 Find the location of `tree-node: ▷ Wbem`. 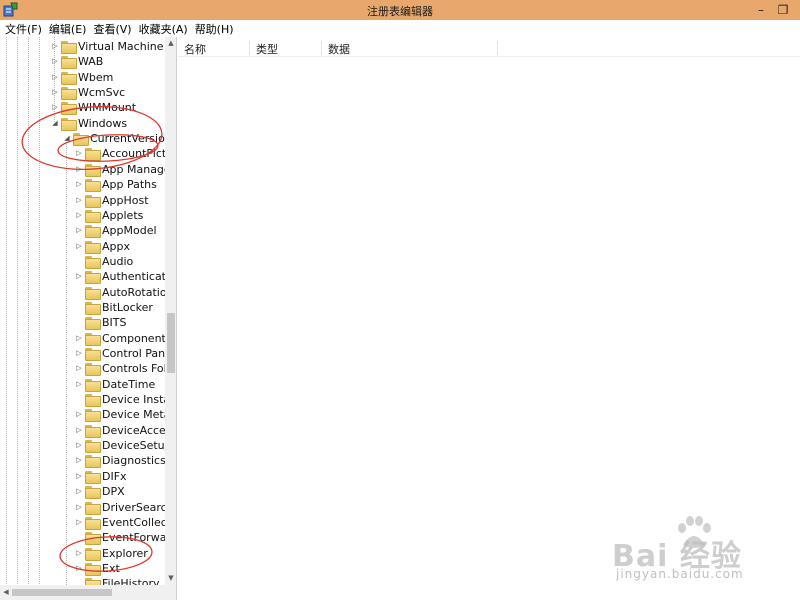

tree-node: ▷ Wbem is located at coordinates (81, 77).